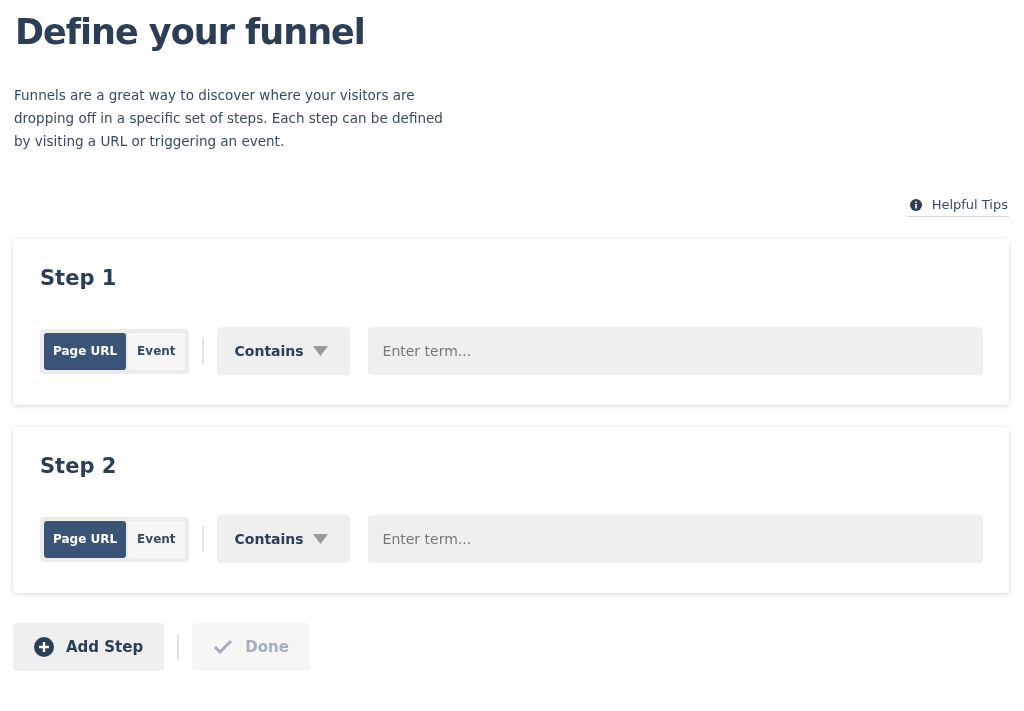  I want to click on page-title: Define your funnel, so click(190, 32).